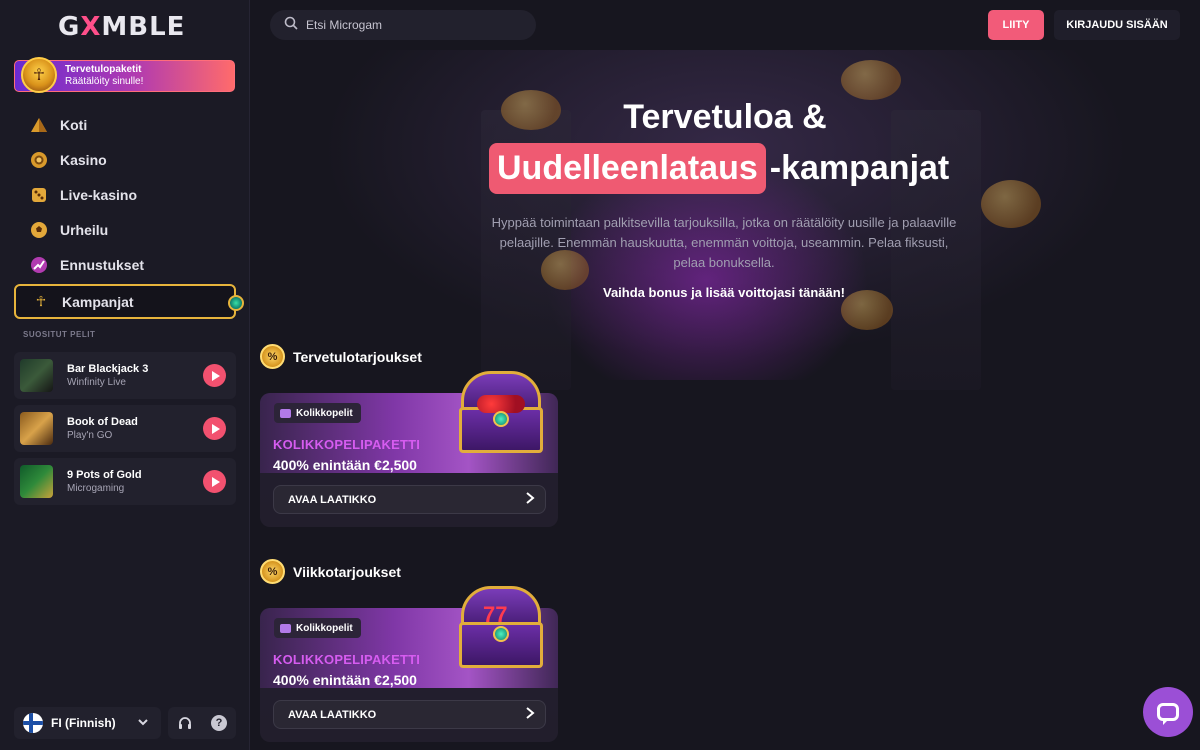  I want to click on dice-icon, so click(39, 195).